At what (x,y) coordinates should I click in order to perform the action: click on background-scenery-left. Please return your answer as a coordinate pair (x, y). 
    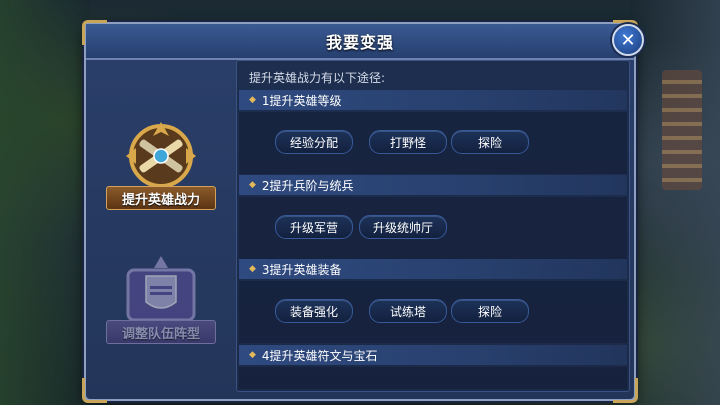
    Looking at the image, I should click on (45, 202).